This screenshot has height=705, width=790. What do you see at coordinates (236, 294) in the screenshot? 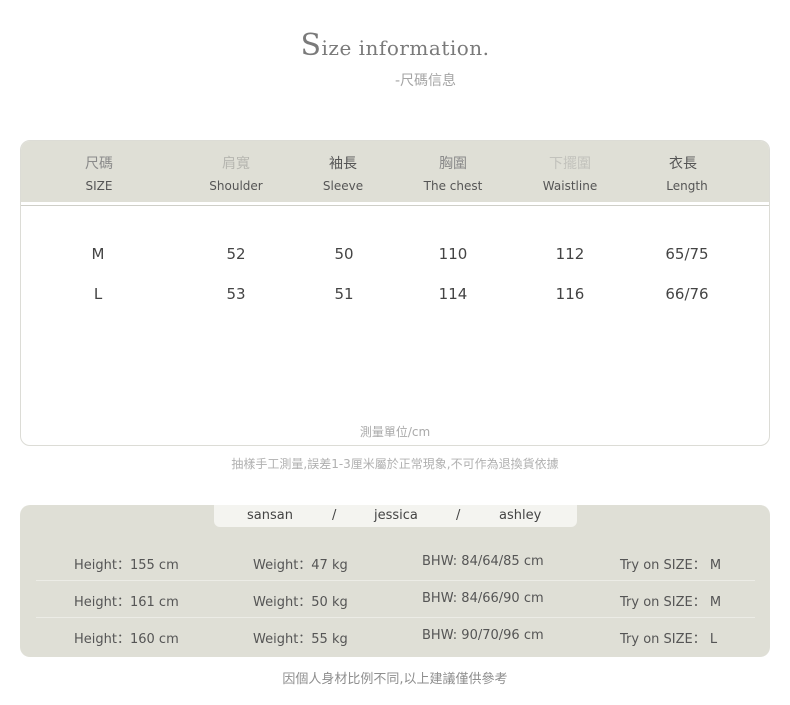
I see `cell-shoulder: 53` at bounding box center [236, 294].